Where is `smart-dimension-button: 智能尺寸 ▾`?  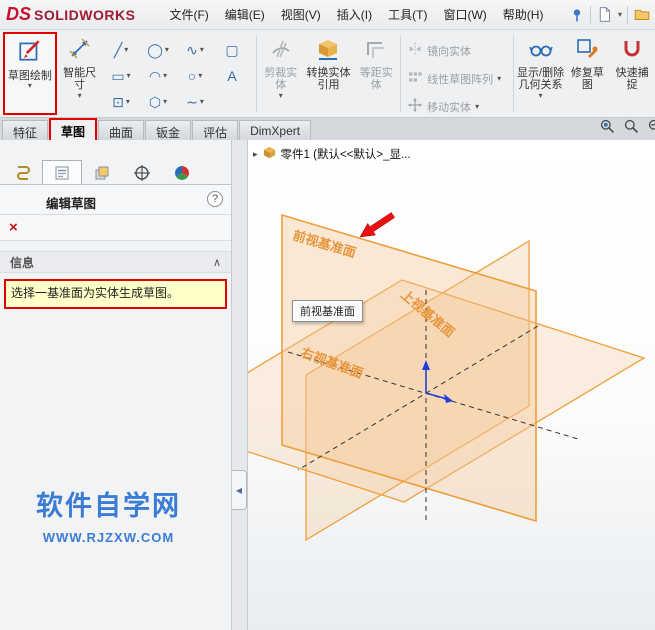
smart-dimension-button: 智能尺寸 ▾ is located at coordinates (80, 73).